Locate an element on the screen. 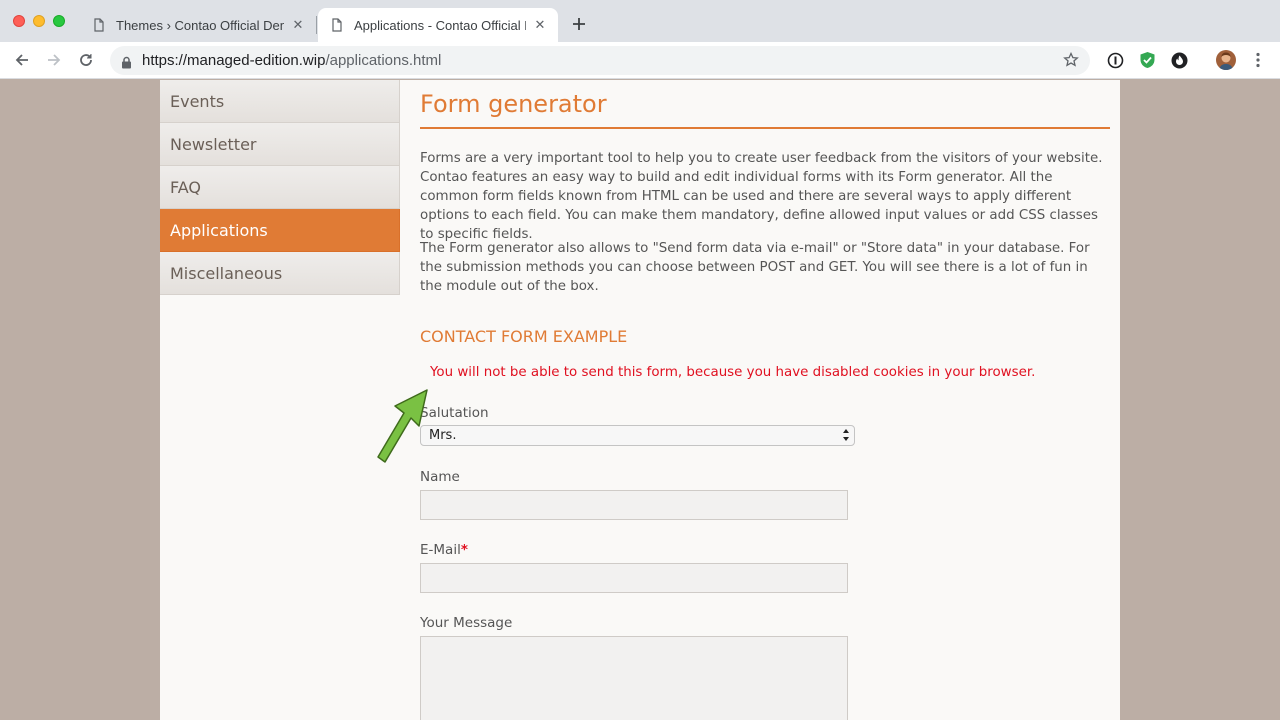  sidebar-item-events: Events is located at coordinates (280, 101).